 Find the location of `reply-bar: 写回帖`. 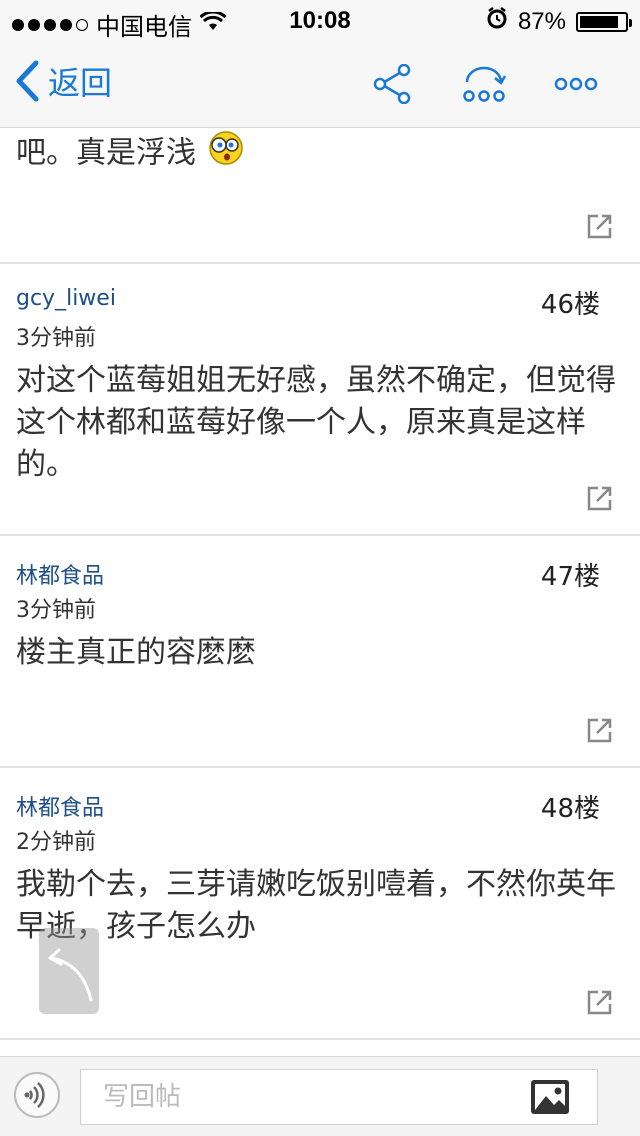

reply-bar: 写回帖 is located at coordinates (320, 1096).